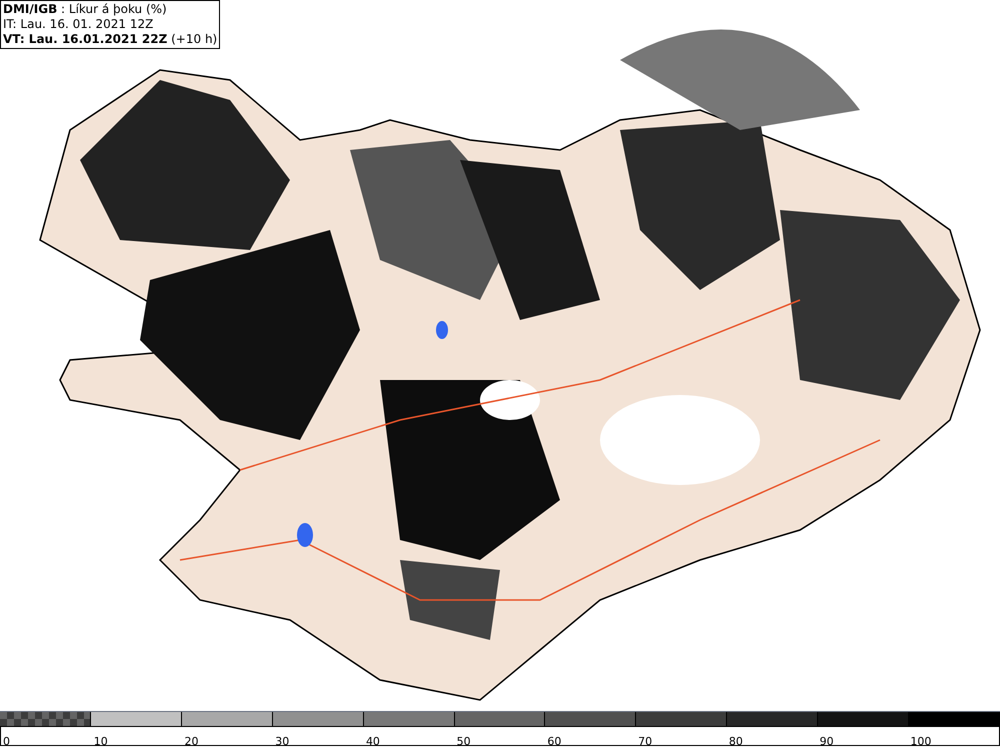 This screenshot has width=1000, height=750. Describe the element at coordinates (110, 39) in the screenshot. I see `header-text: VT: Lau. 16.01.2021 22Z (+10 h)` at that location.